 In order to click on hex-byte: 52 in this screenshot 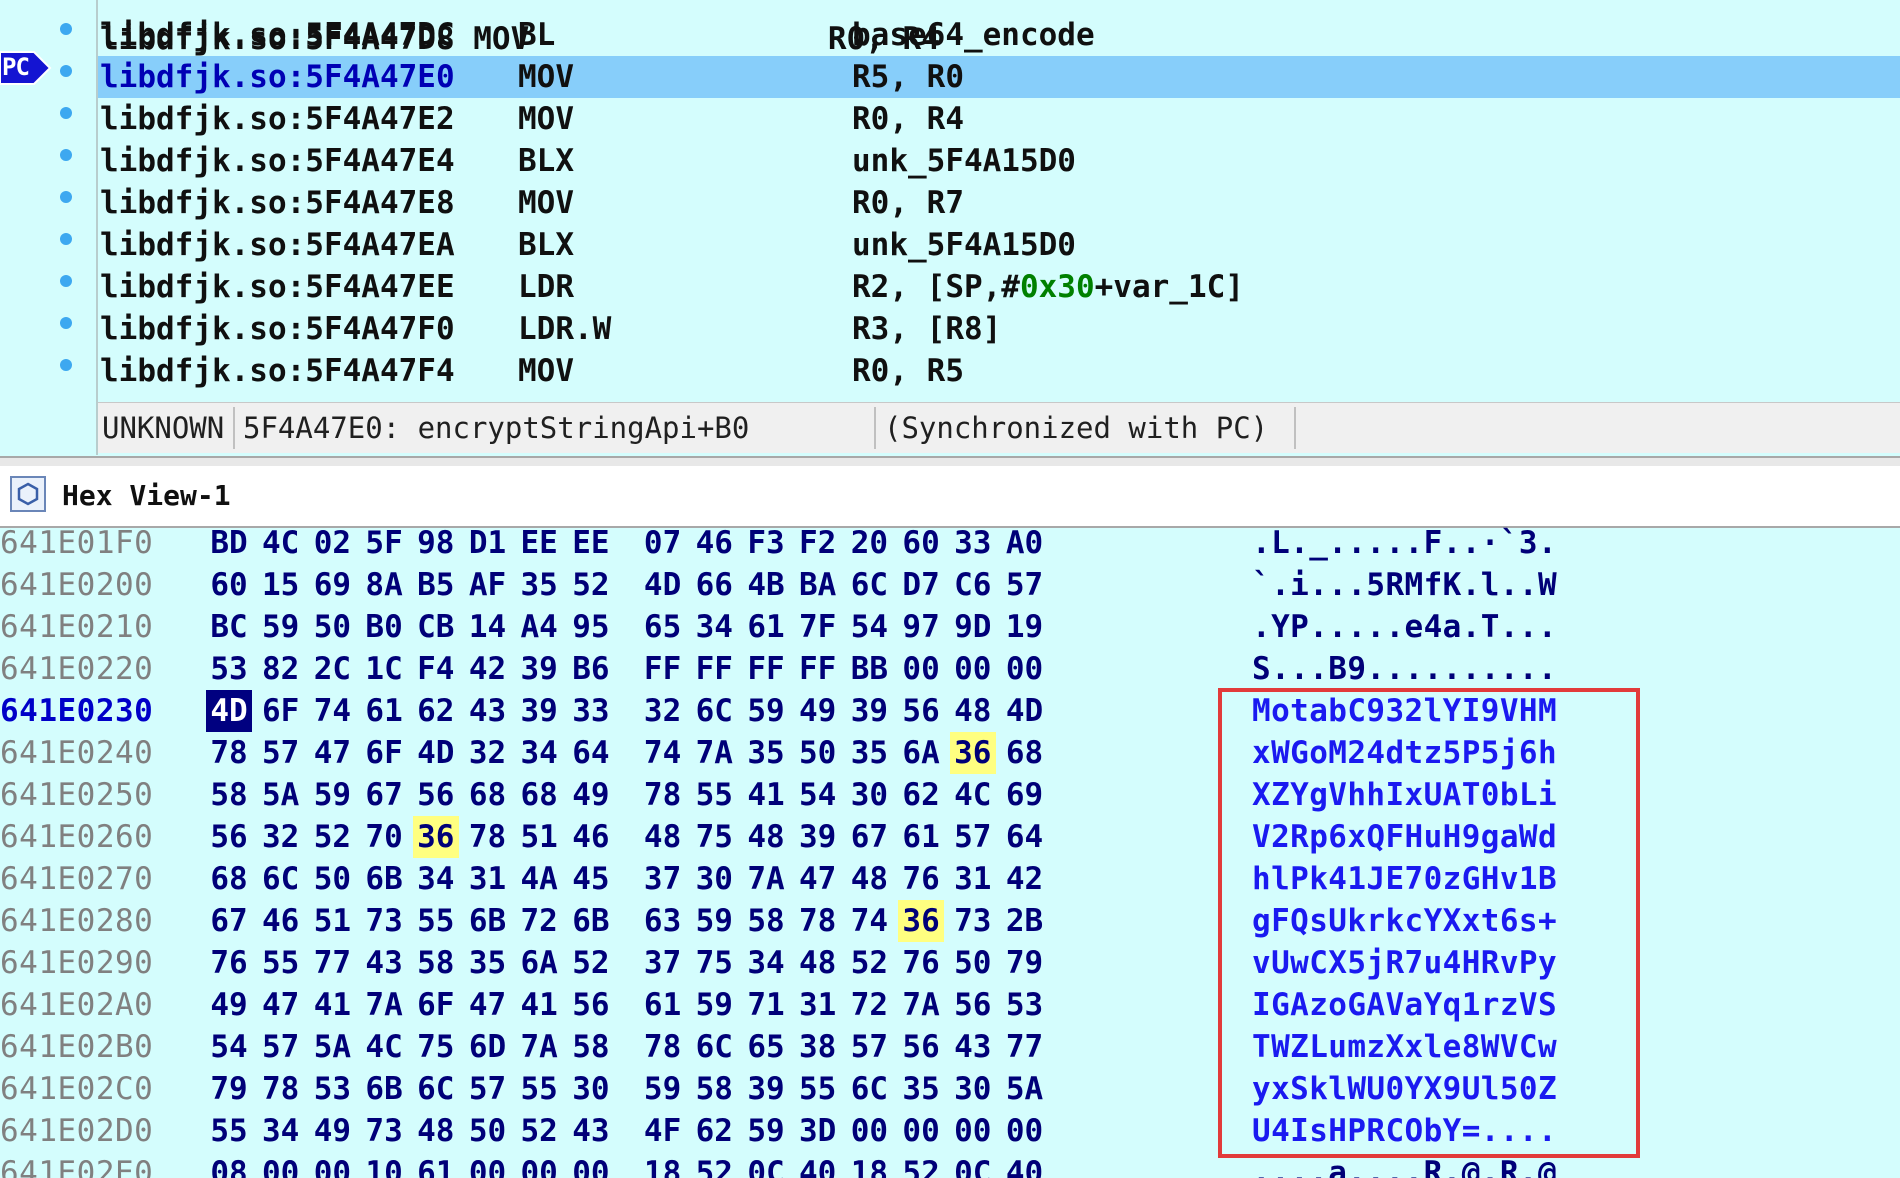, I will do `click(921, 1165)`.